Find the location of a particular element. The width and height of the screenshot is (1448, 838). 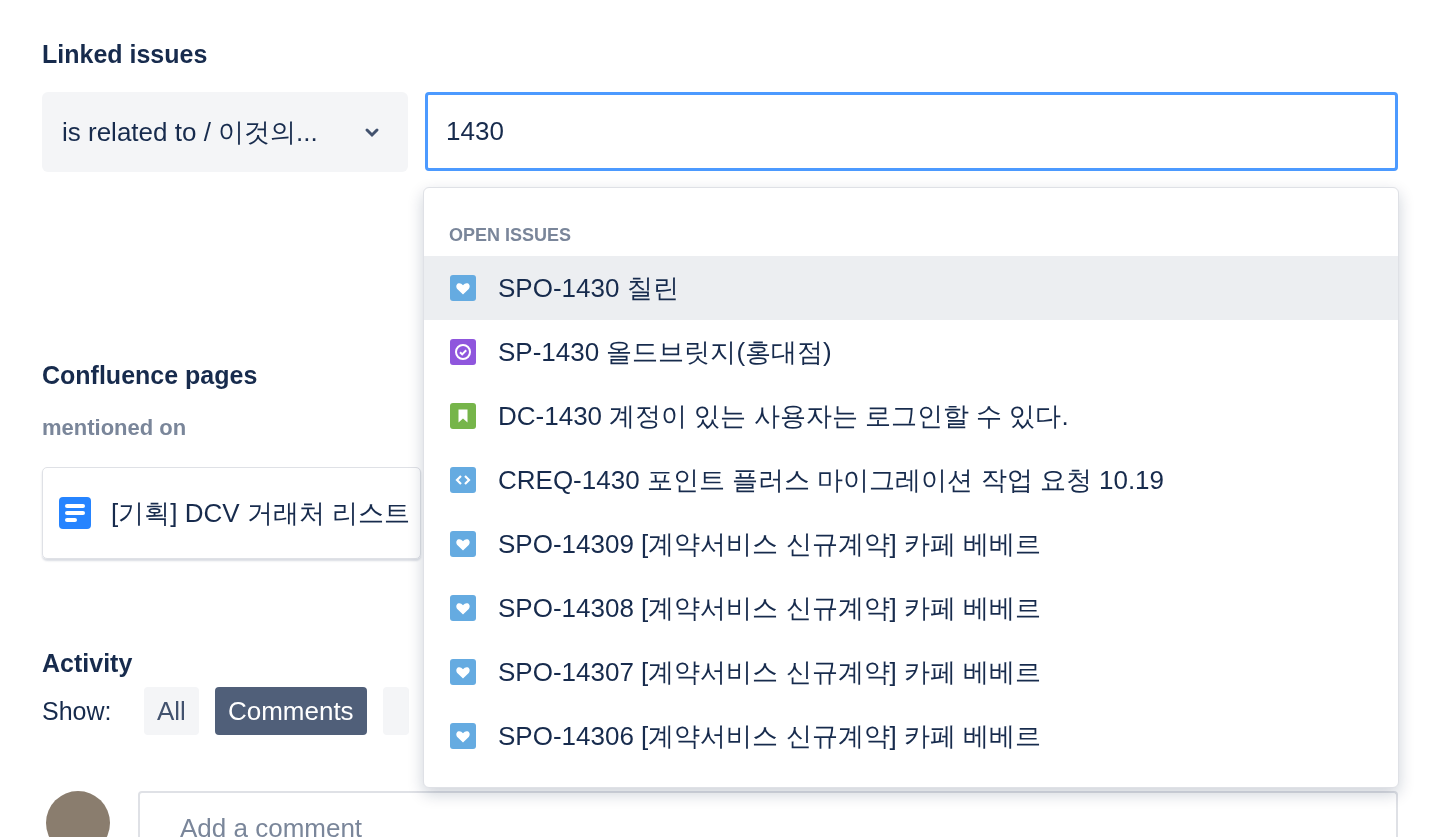

document-icon is located at coordinates (75, 513).